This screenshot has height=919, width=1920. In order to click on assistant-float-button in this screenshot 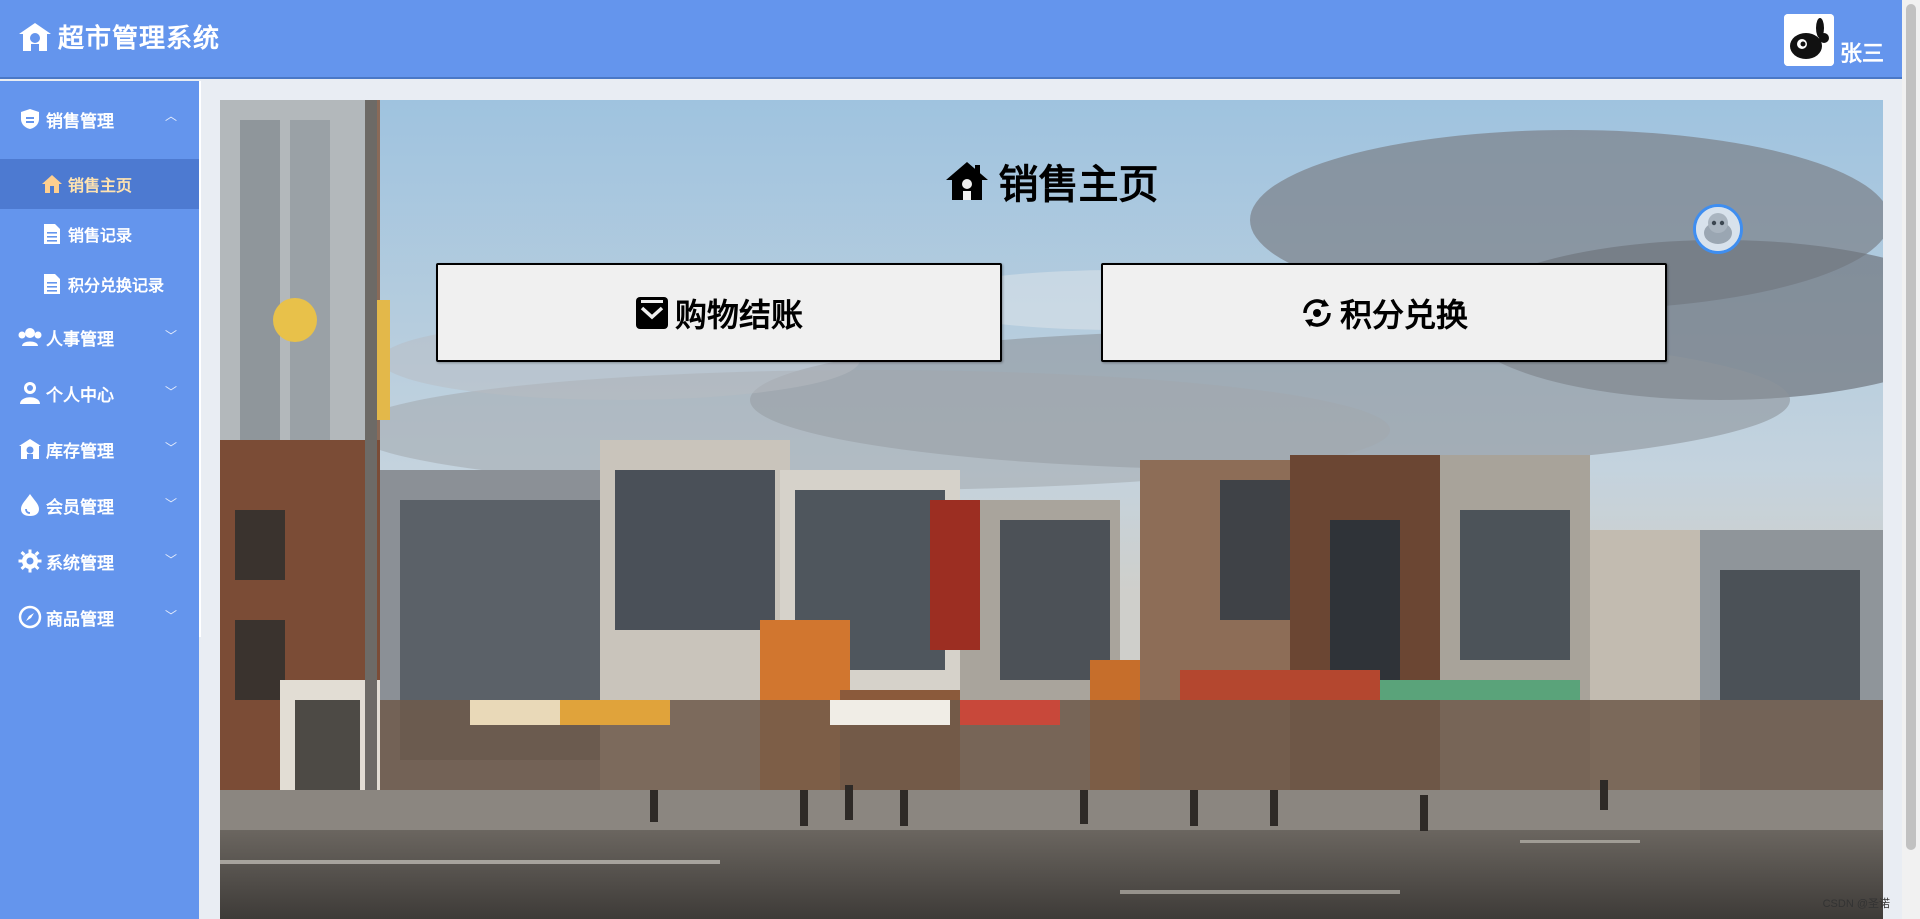, I will do `click(1718, 229)`.